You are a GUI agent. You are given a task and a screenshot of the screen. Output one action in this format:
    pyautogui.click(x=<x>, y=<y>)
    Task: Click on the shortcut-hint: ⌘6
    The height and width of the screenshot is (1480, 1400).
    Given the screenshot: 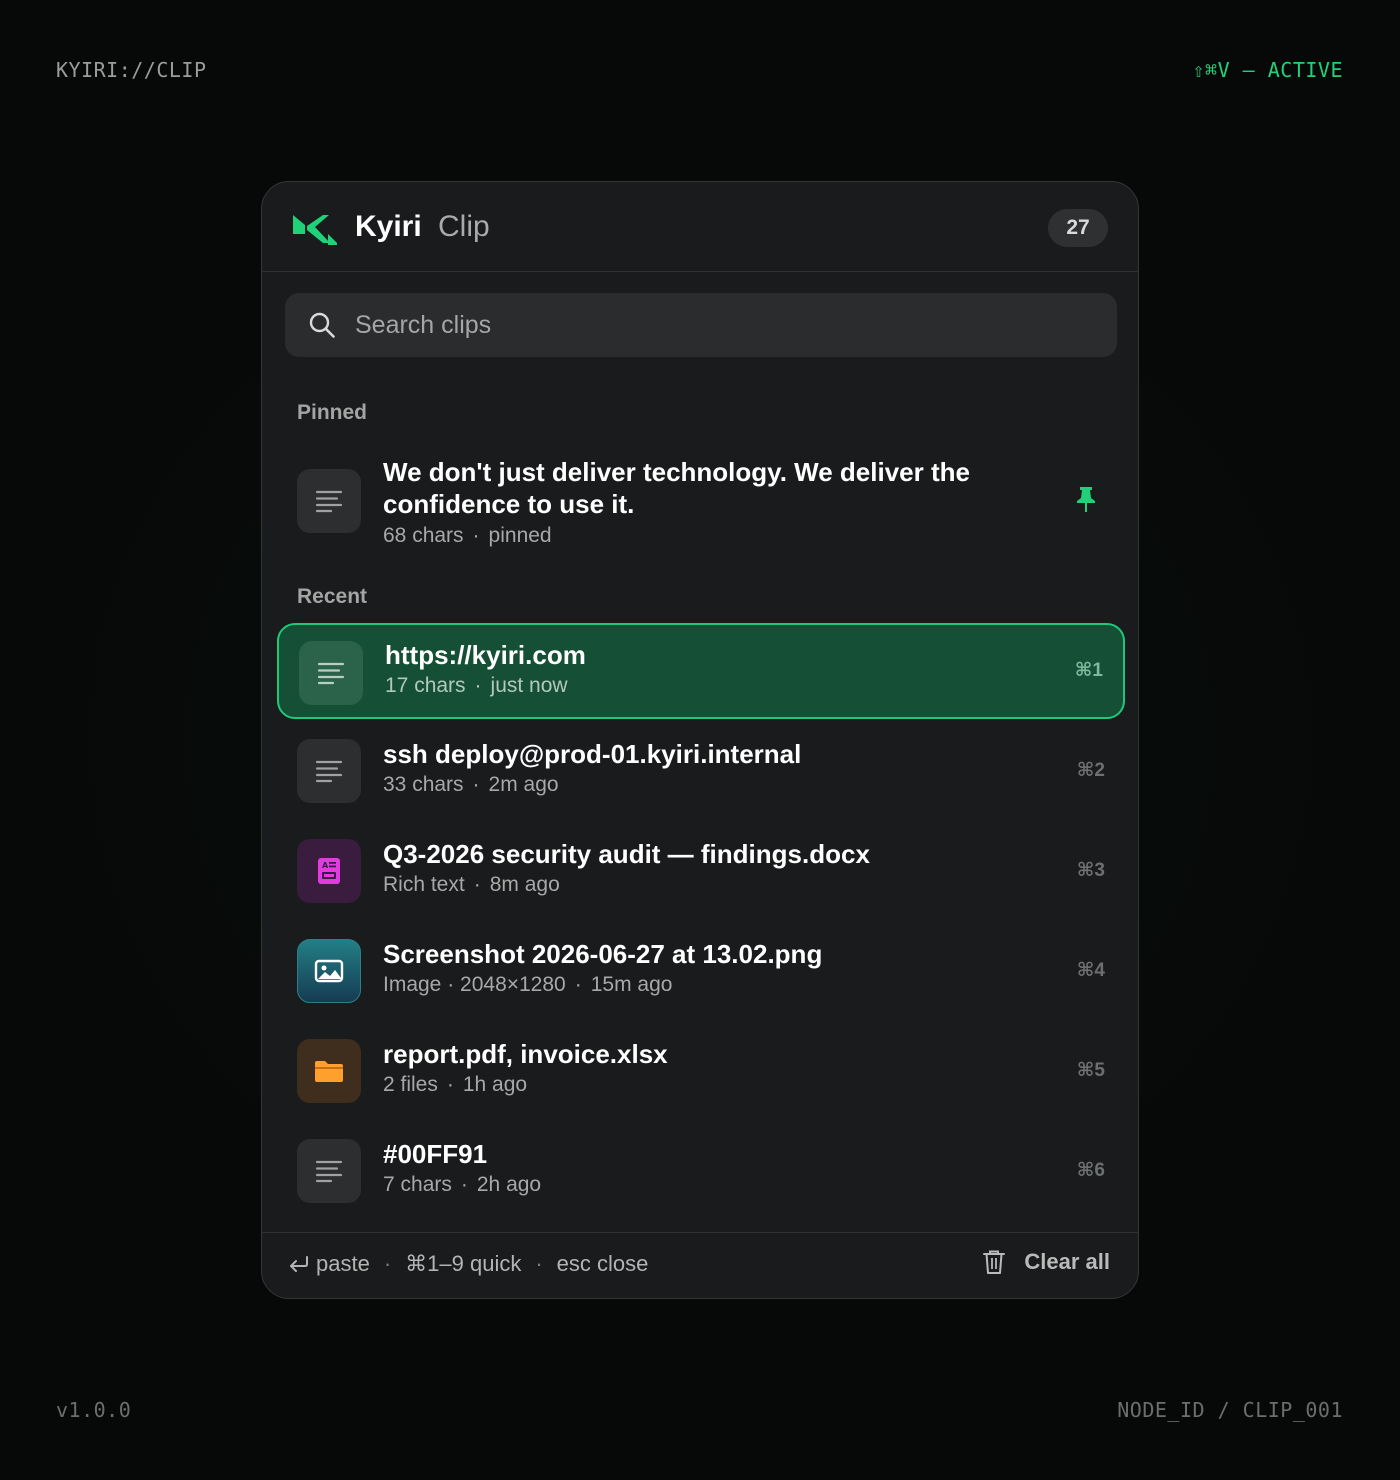 What is the action you would take?
    pyautogui.click(x=1090, y=1170)
    